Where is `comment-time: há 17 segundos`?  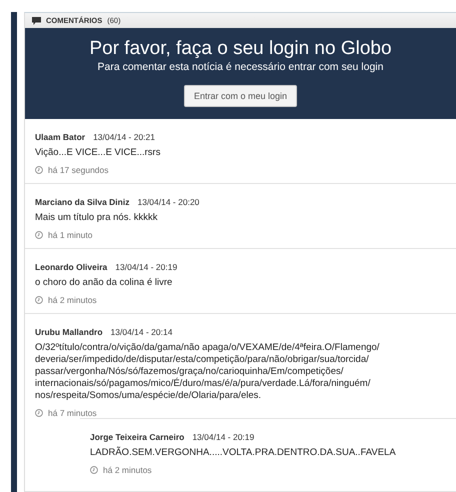
comment-time: há 17 segundos is located at coordinates (78, 170).